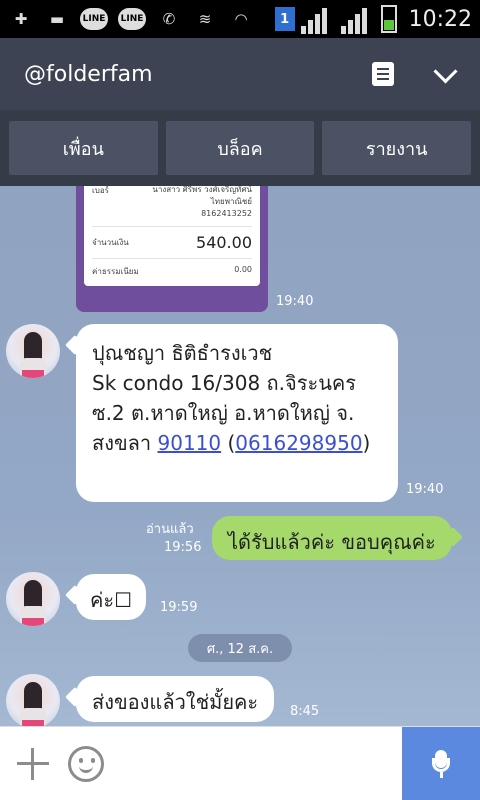 The height and width of the screenshot is (800, 480). Describe the element at coordinates (86, 763) in the screenshot. I see `smile-icon` at that location.